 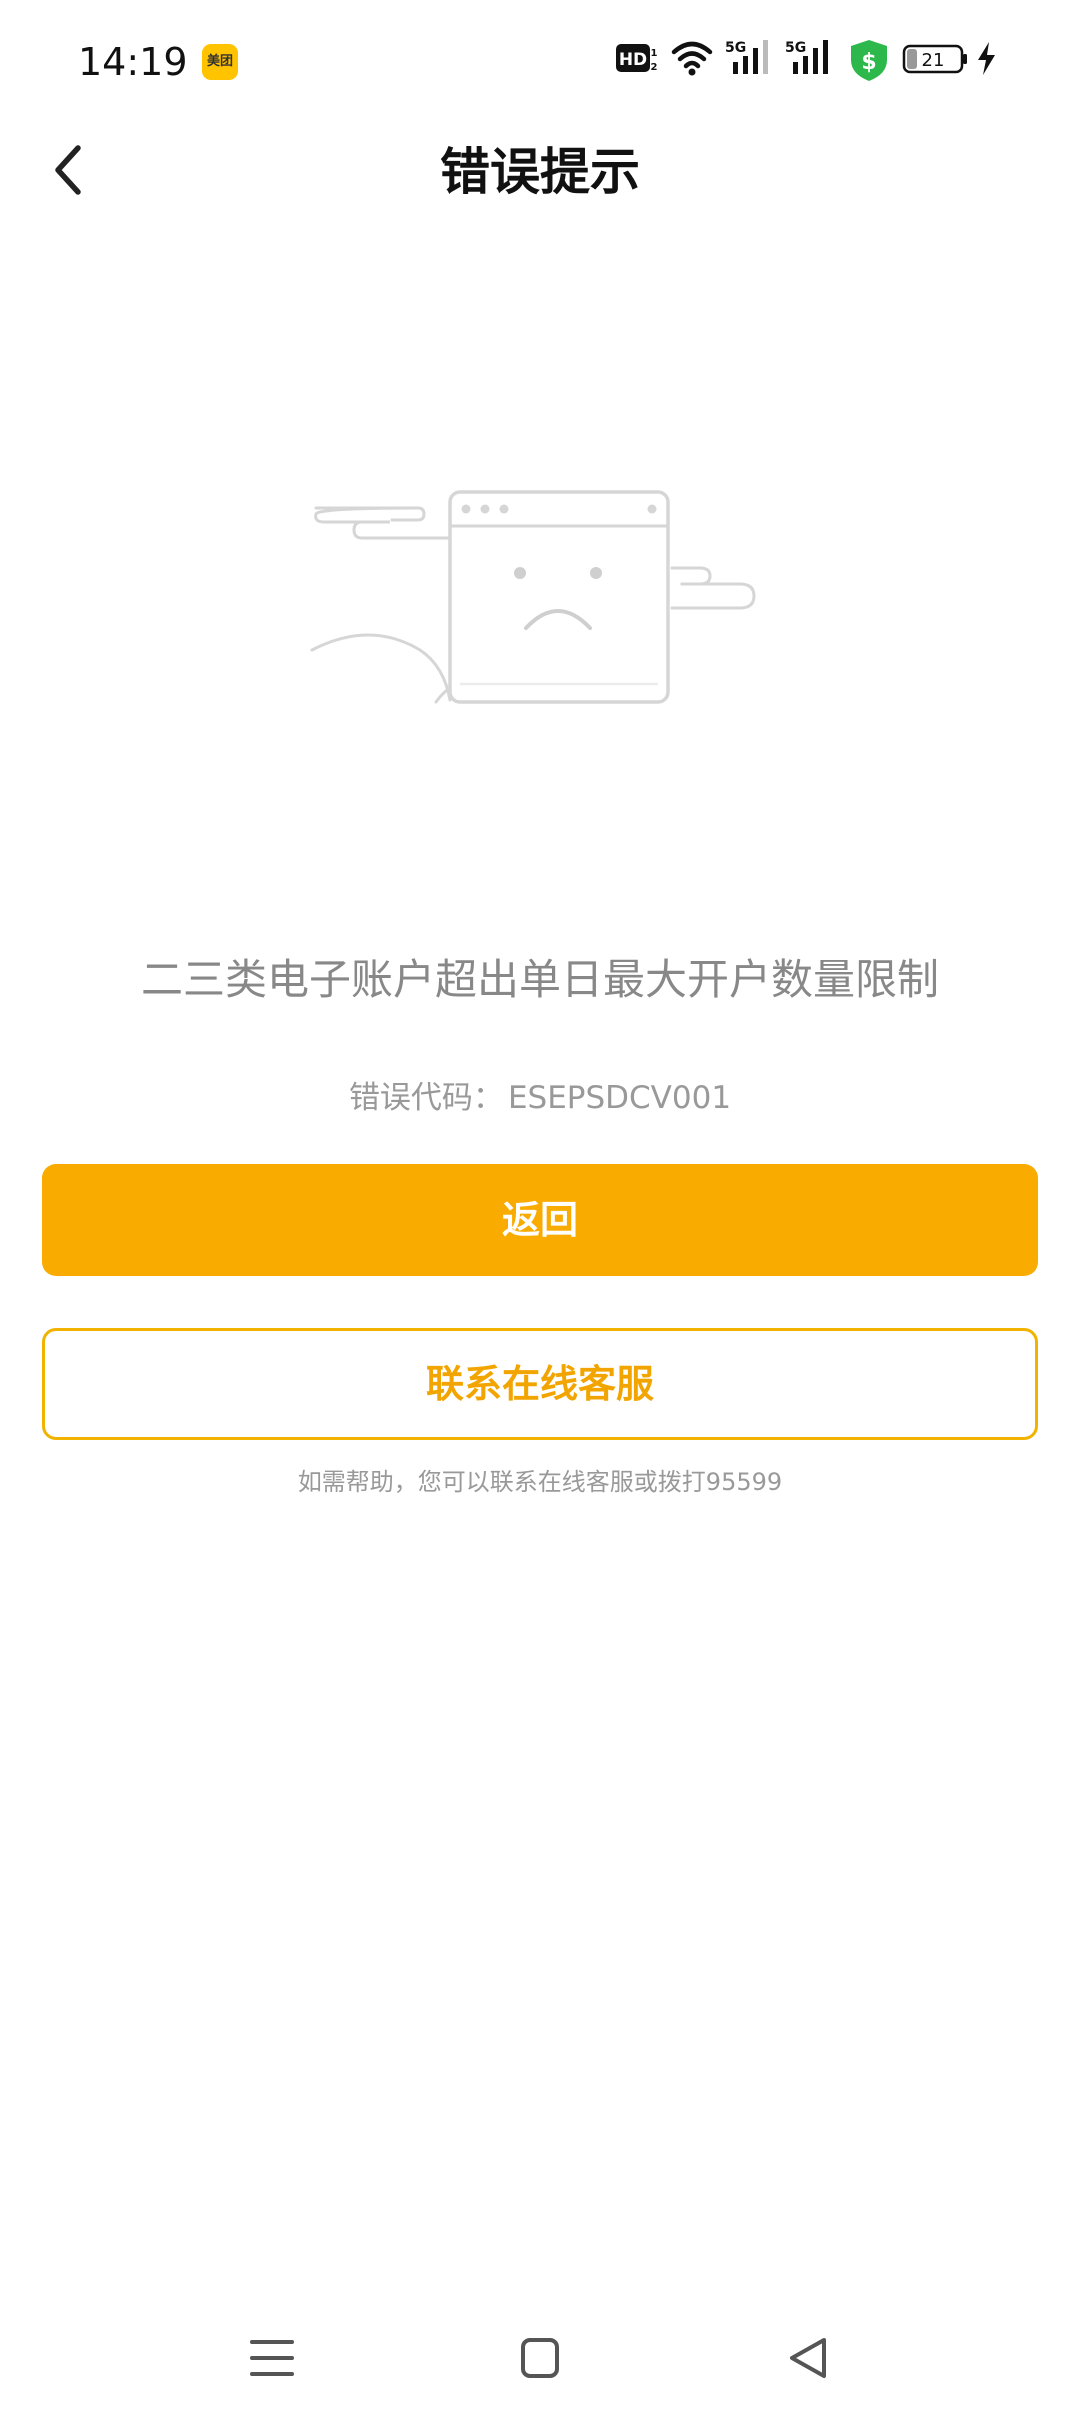 What do you see at coordinates (426, 1098) in the screenshot?
I see `error-code-label: 错误代码：` at bounding box center [426, 1098].